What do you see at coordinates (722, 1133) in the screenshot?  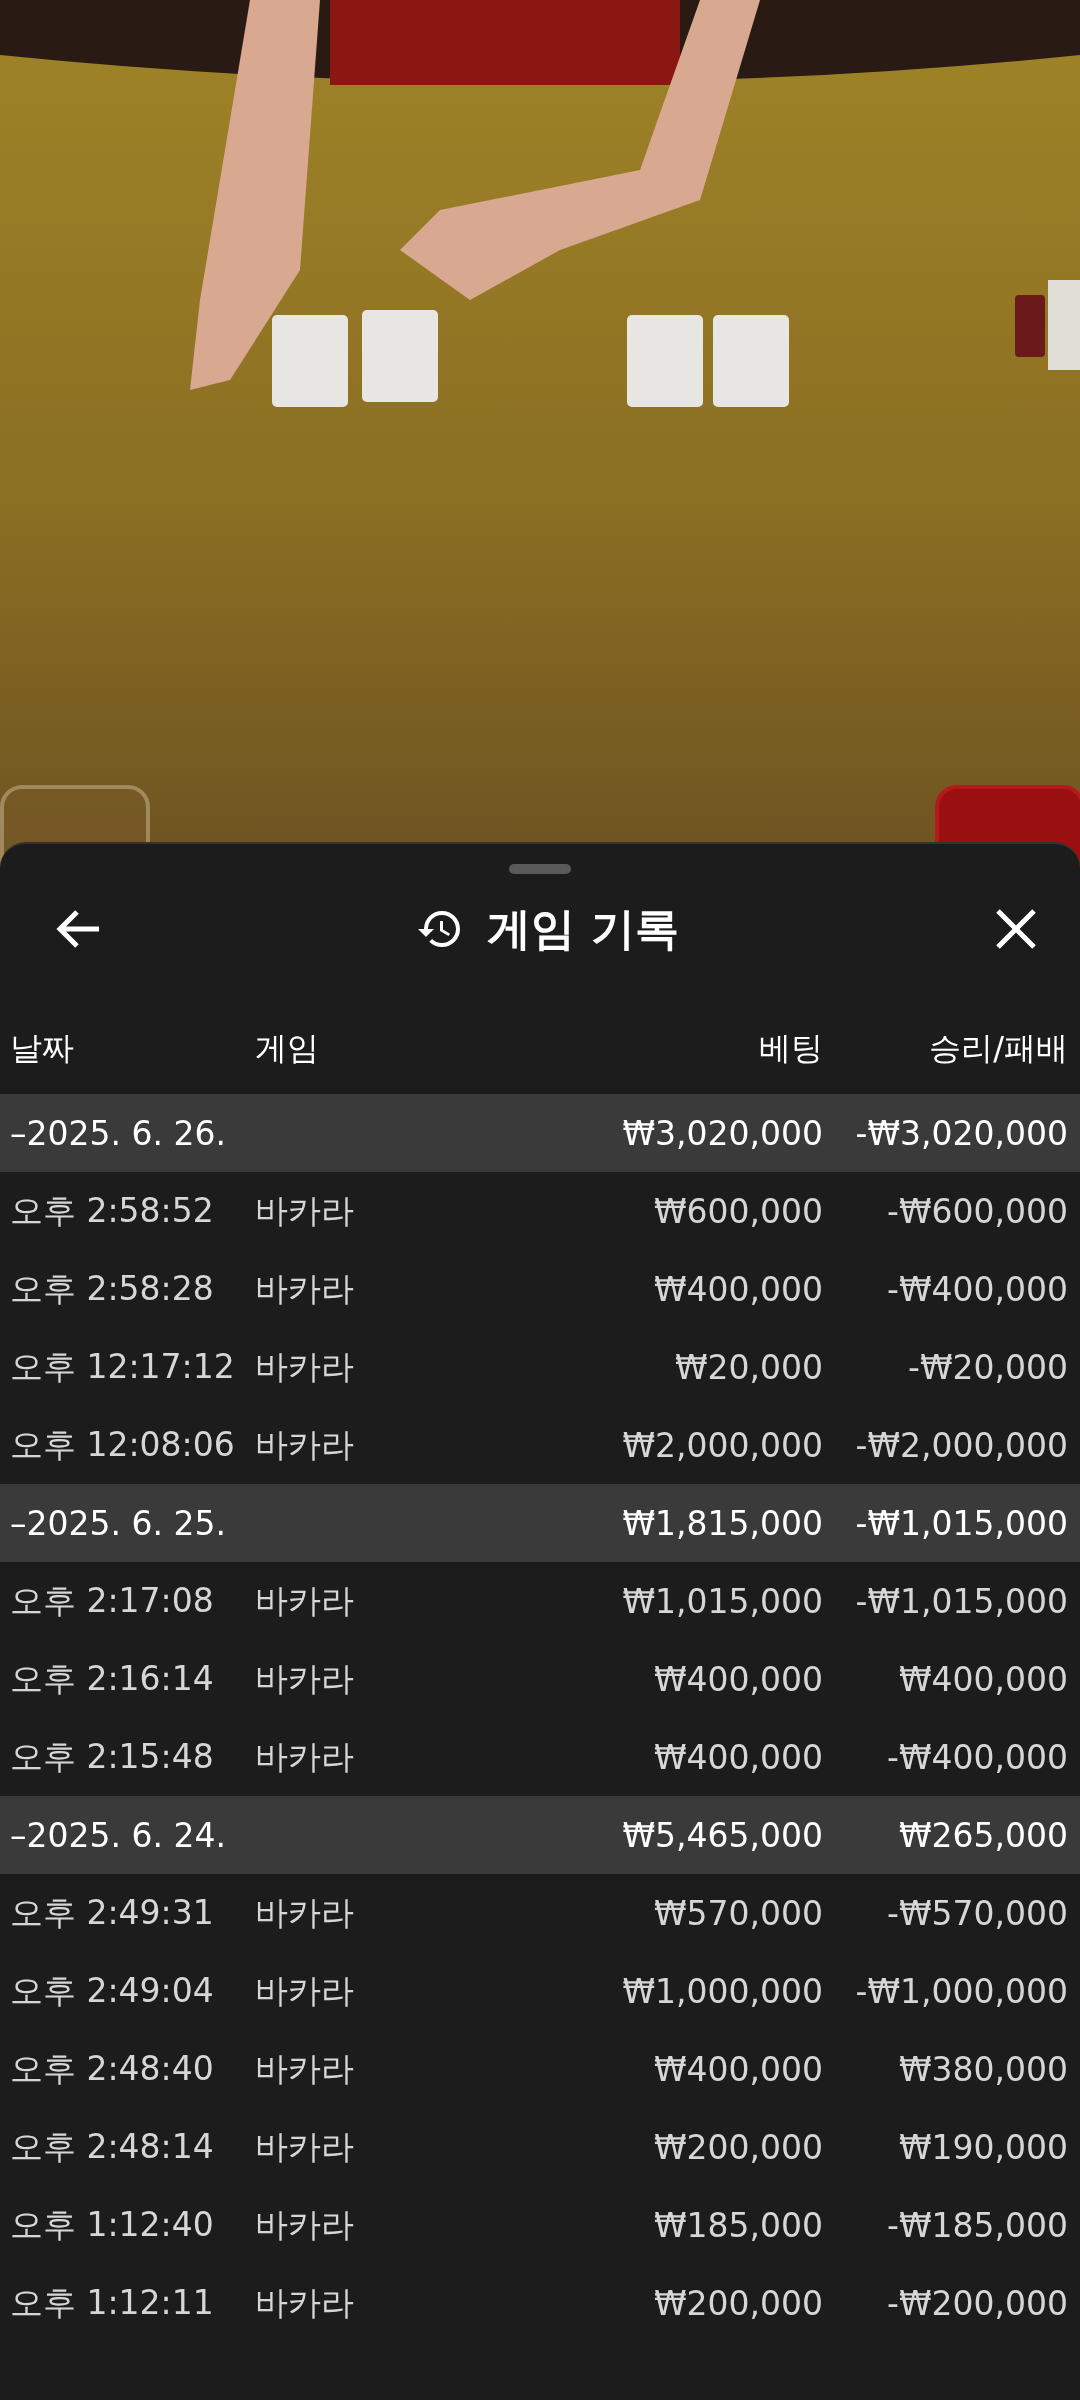 I see `bet-total-cell-text: ₩3,020,000` at bounding box center [722, 1133].